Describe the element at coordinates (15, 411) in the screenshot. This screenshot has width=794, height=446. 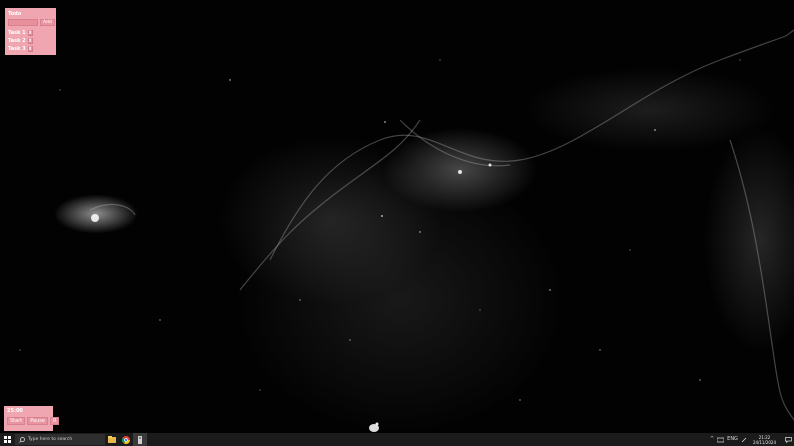
I see `timer-display: 25:00` at that location.